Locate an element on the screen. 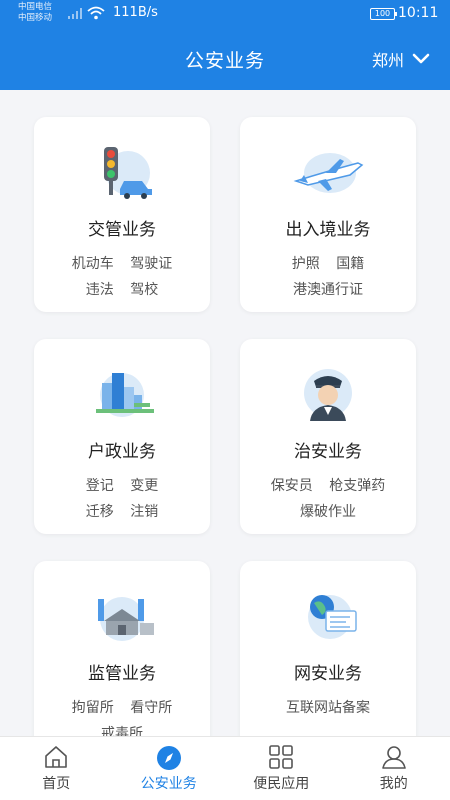 Image resolution: width=450 pixels, height=800 pixels. clock: 10:11 is located at coordinates (418, 13).